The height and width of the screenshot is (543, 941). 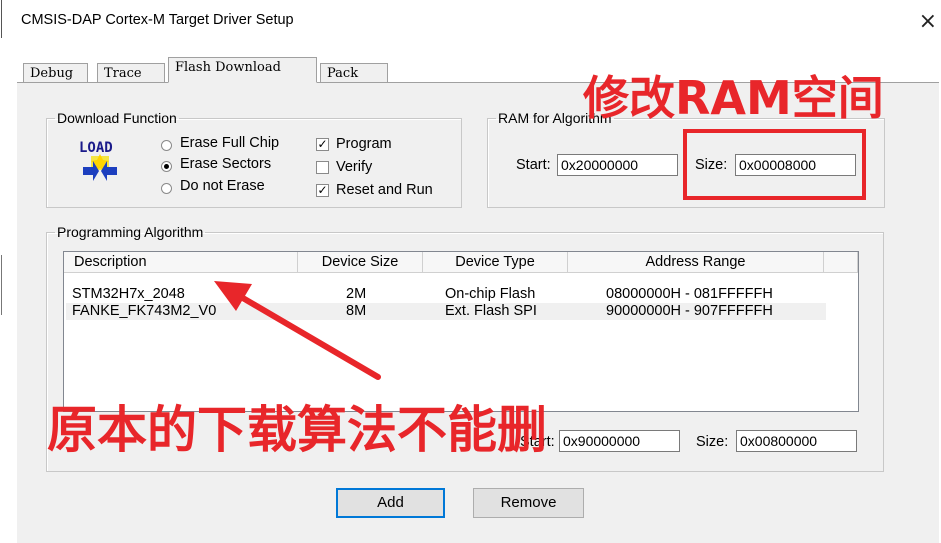 What do you see at coordinates (242, 70) in the screenshot?
I see `tab-flash-download: Flash Download` at bounding box center [242, 70].